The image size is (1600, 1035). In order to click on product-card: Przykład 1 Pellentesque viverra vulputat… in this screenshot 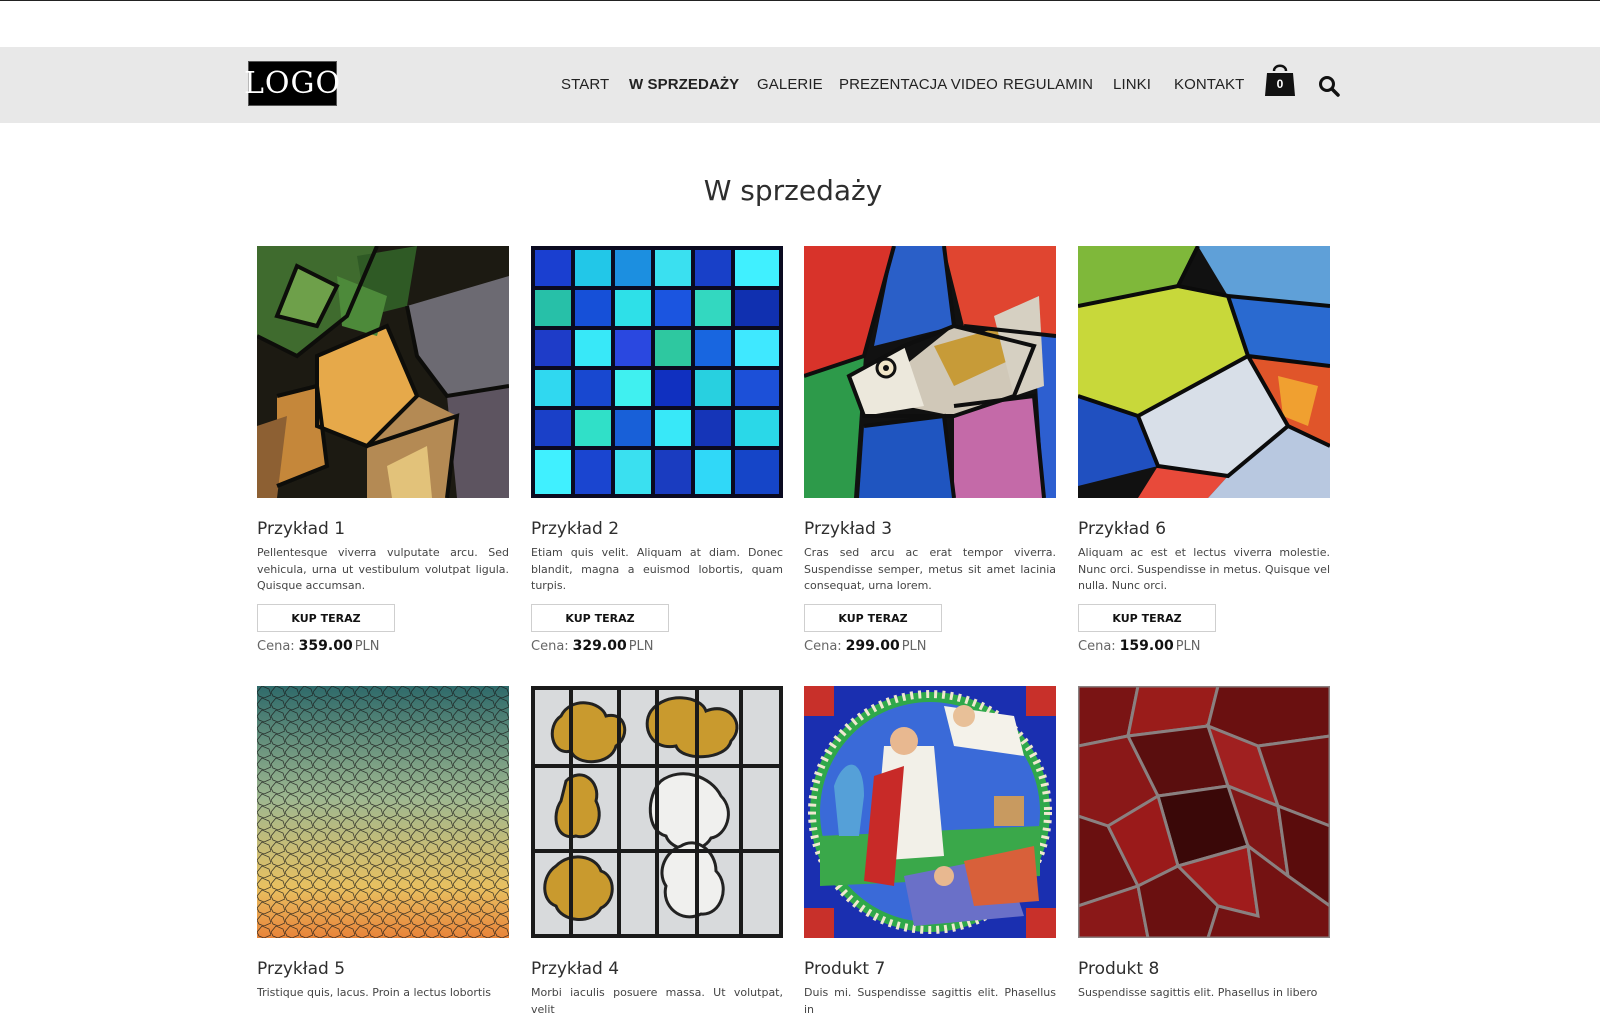, I will do `click(383, 450)`.